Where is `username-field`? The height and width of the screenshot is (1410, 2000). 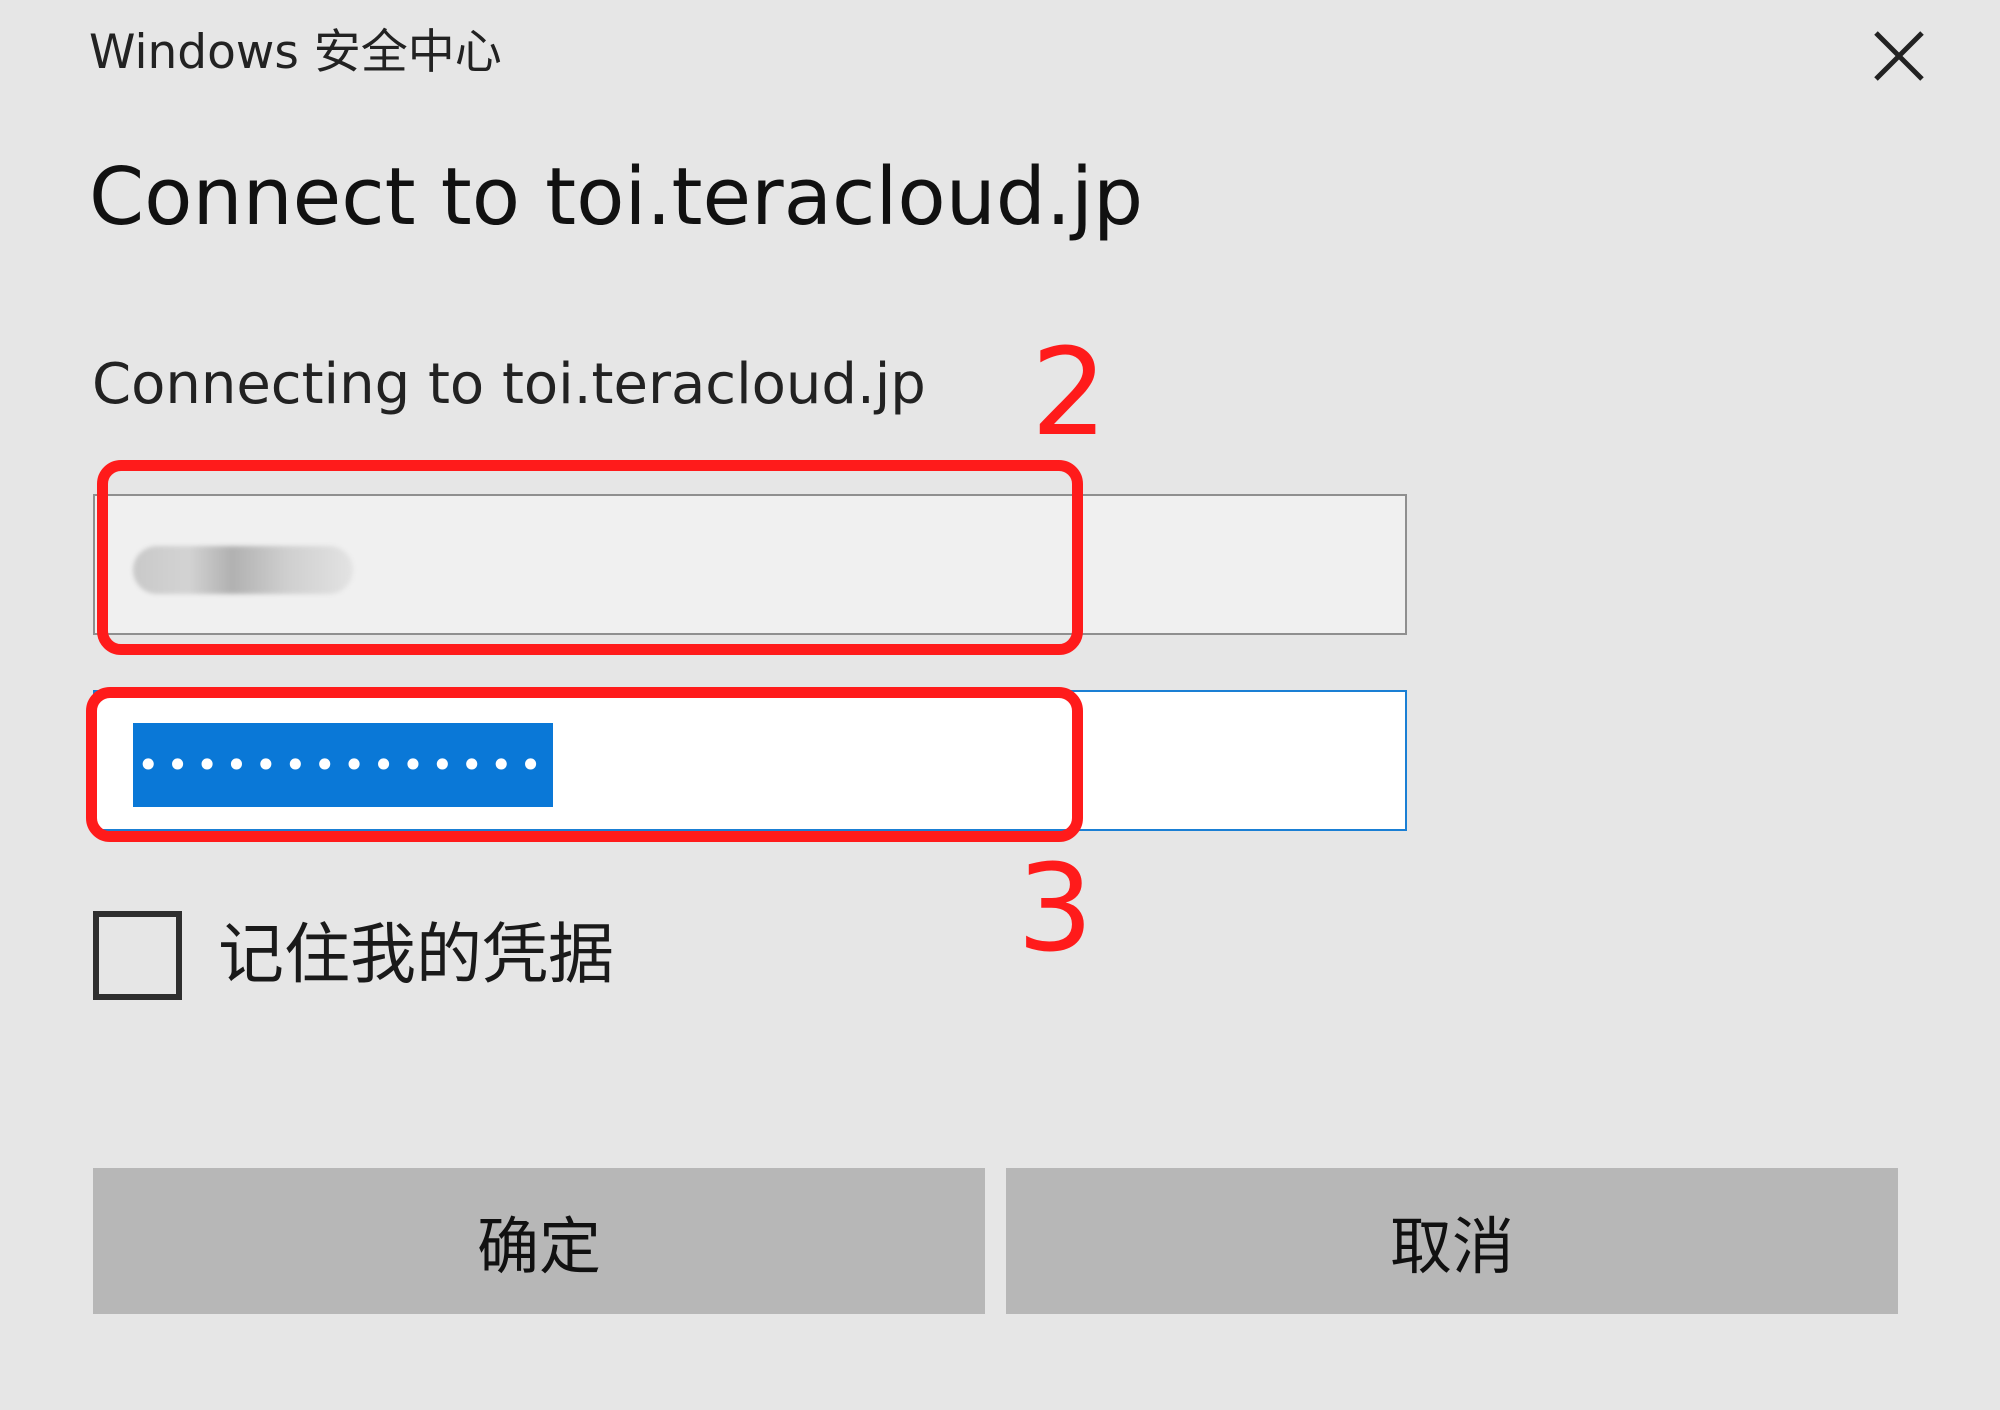 username-field is located at coordinates (750, 564).